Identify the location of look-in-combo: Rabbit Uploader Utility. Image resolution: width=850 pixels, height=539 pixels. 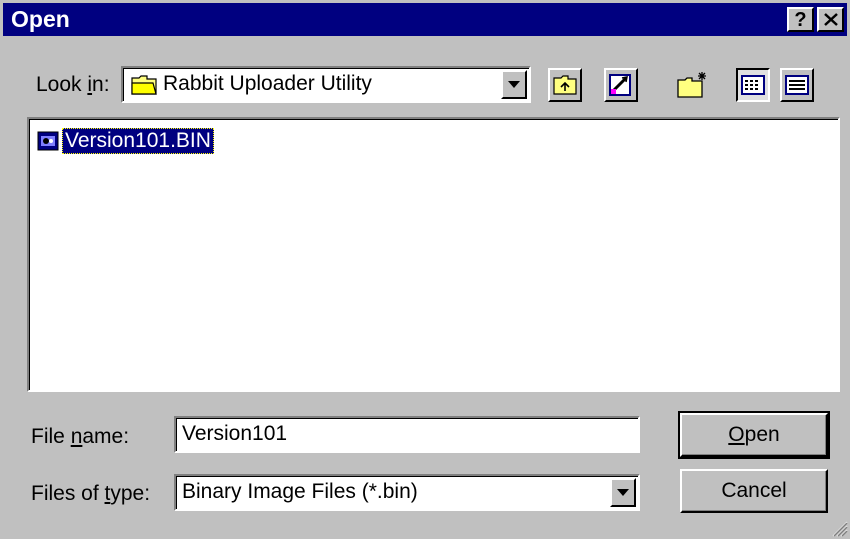
(326, 84).